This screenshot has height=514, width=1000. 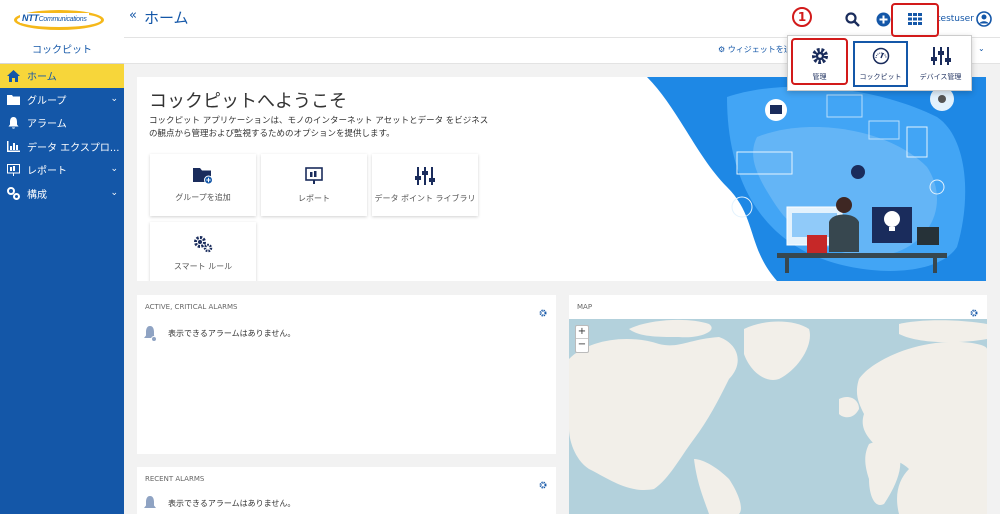 What do you see at coordinates (941, 56) in the screenshot?
I see `device-icon` at bounding box center [941, 56].